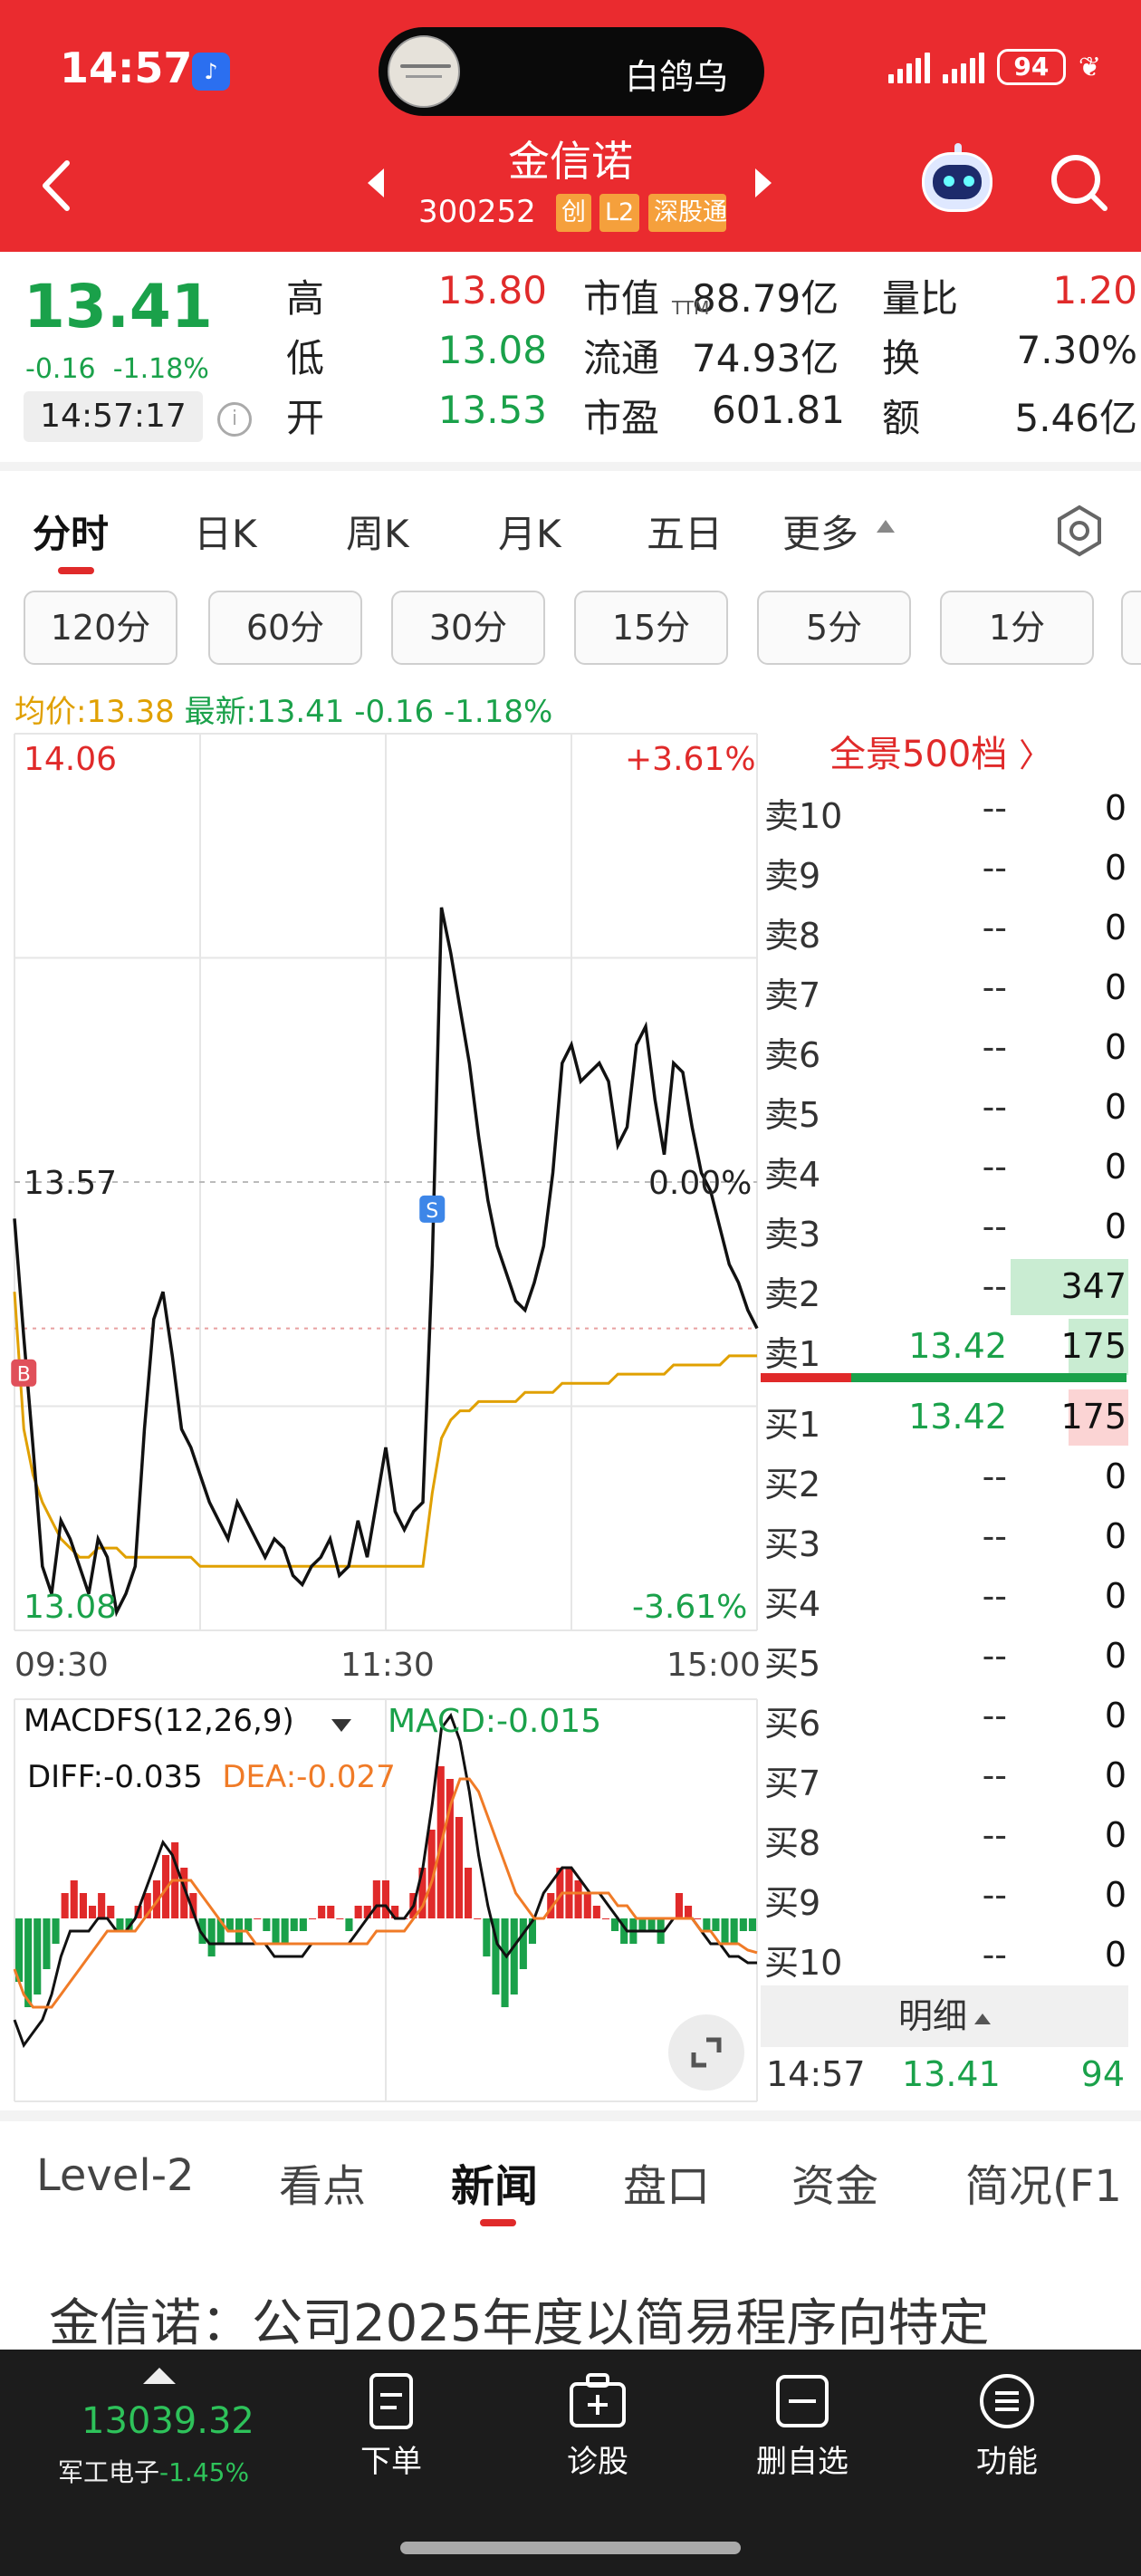 This screenshot has width=1141, height=2576. What do you see at coordinates (690, 1607) in the screenshot?
I see `pct-axis-bottom-label: -3.61%` at bounding box center [690, 1607].